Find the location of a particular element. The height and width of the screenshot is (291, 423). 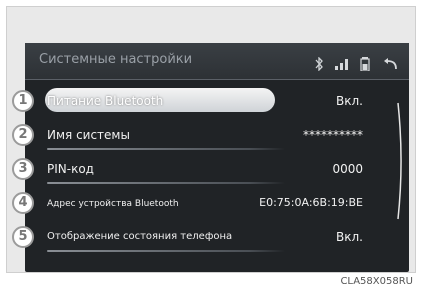

setting-value: 0000 is located at coordinates (347, 169).